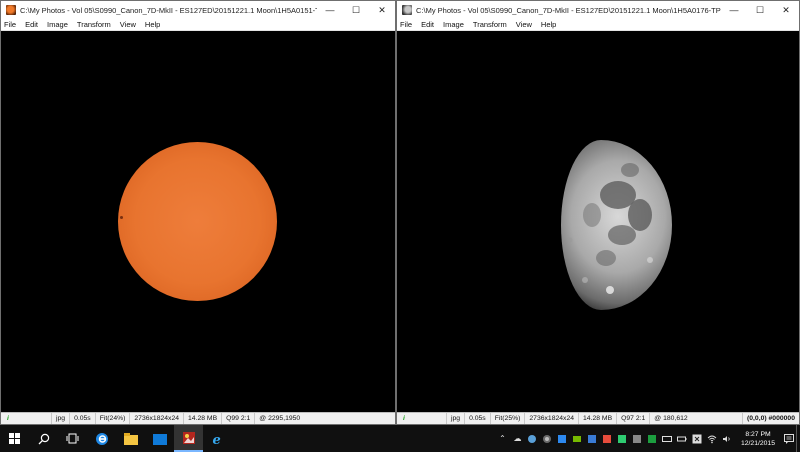 The width and height of the screenshot is (800, 452). What do you see at coordinates (682, 439) in the screenshot?
I see `battery-icon` at bounding box center [682, 439].